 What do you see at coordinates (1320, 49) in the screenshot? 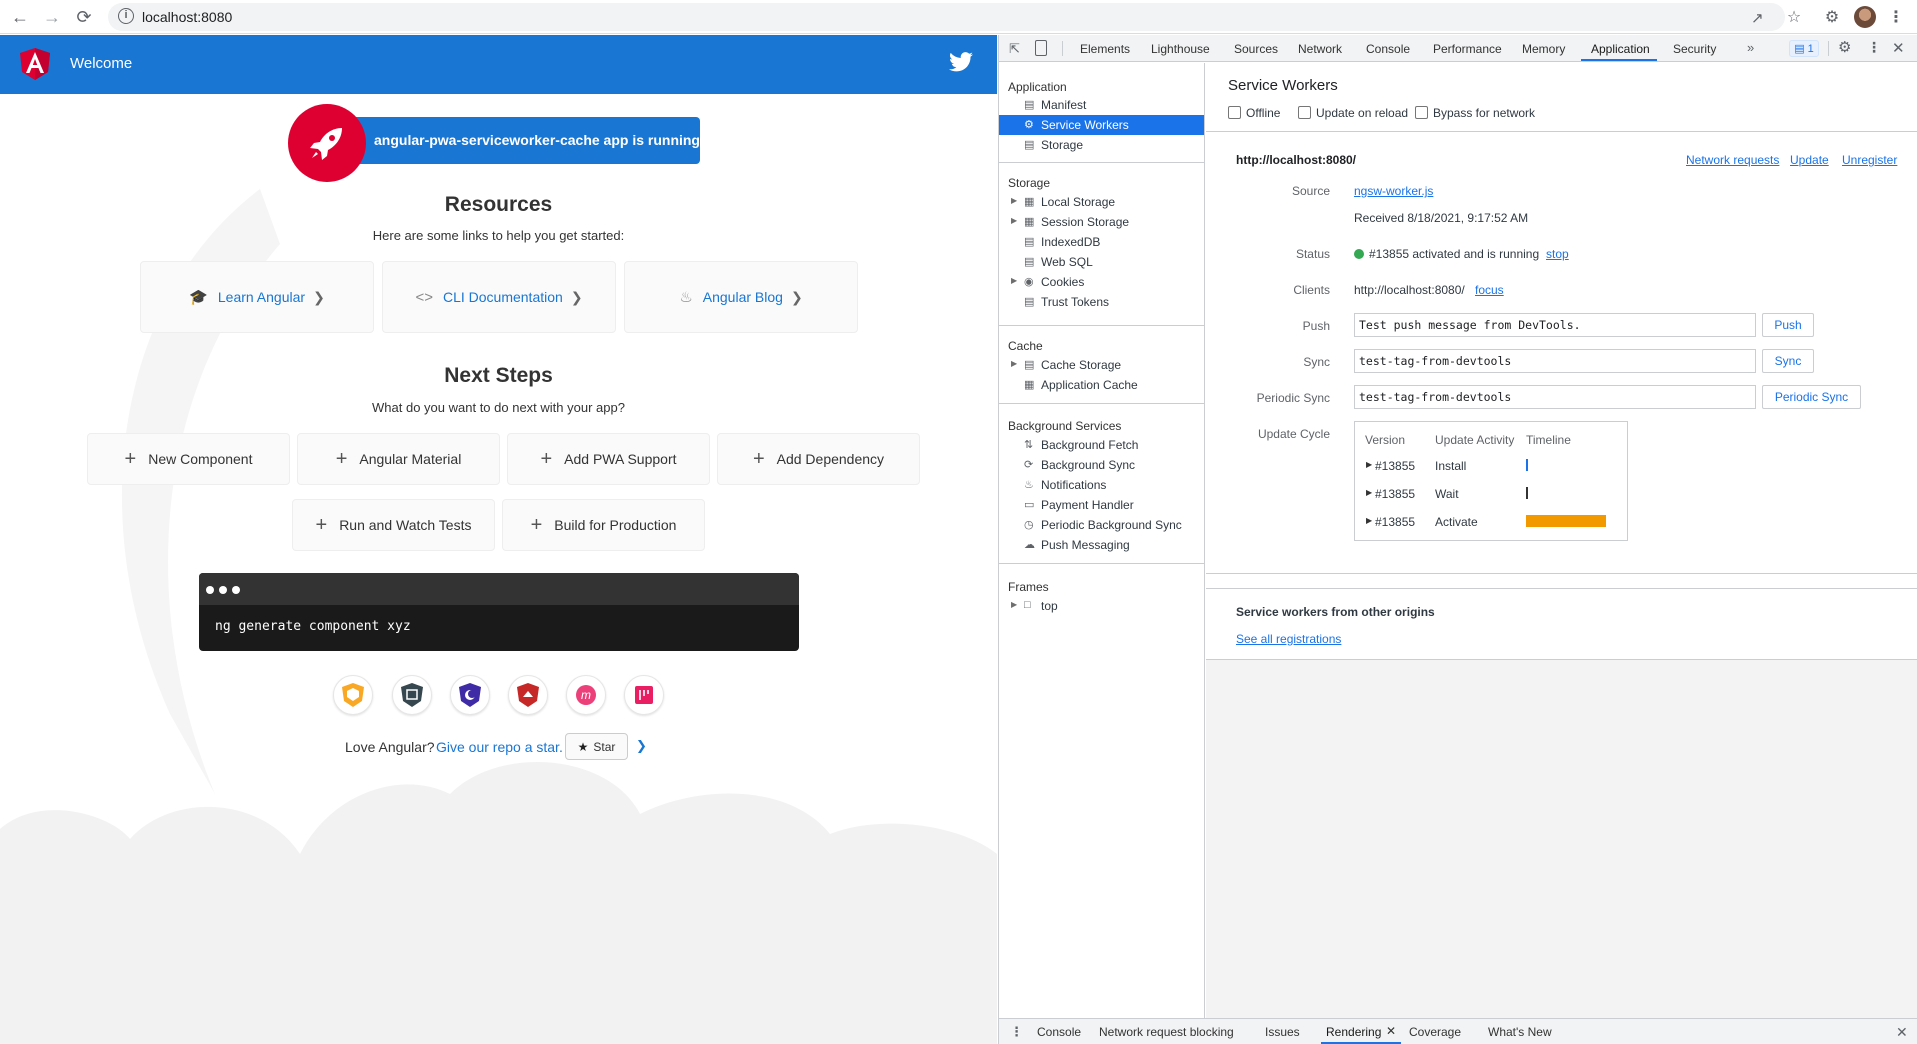
I see `tab-network: Network` at bounding box center [1320, 49].